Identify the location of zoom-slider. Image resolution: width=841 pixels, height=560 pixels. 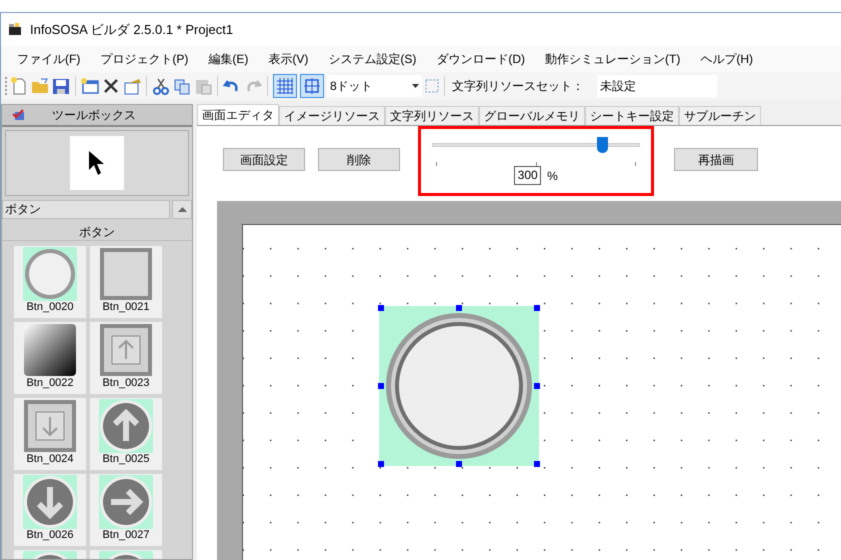
(536, 145).